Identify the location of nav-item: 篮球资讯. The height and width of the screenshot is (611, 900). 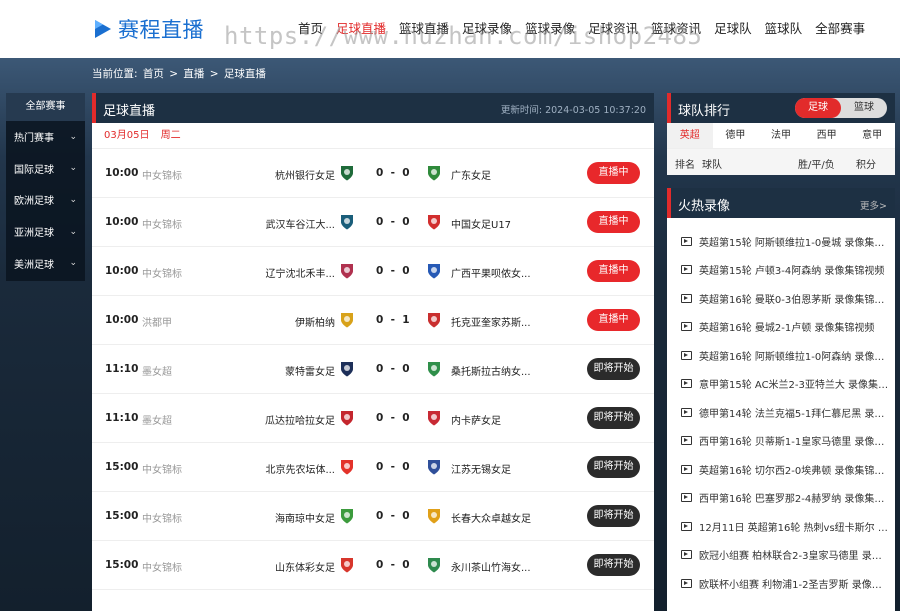
(676, 27).